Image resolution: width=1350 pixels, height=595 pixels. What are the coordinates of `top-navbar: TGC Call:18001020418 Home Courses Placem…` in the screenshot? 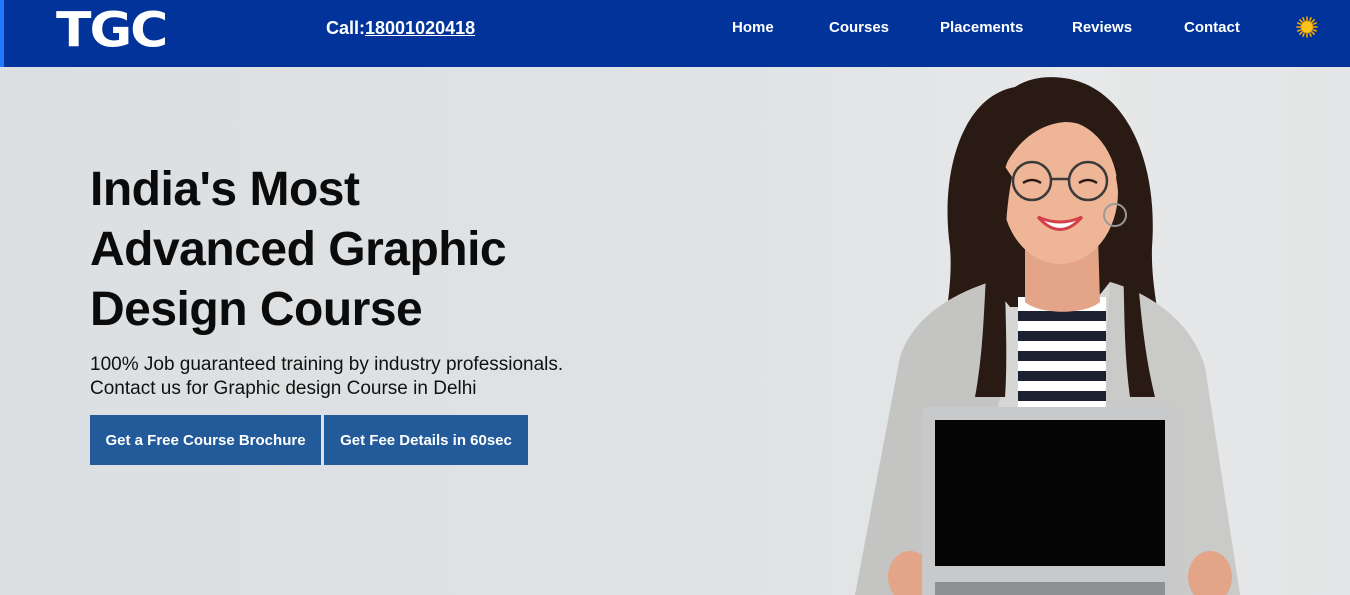 It's located at (675, 33).